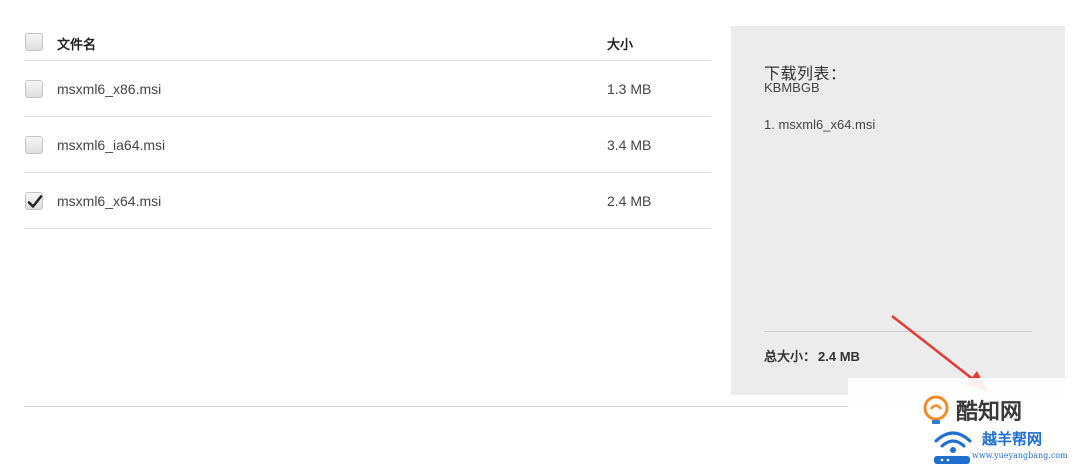 Image resolution: width=1080 pixels, height=470 pixels. I want to click on watermark-logo-kuzhi: 酷知网, so click(990, 410).